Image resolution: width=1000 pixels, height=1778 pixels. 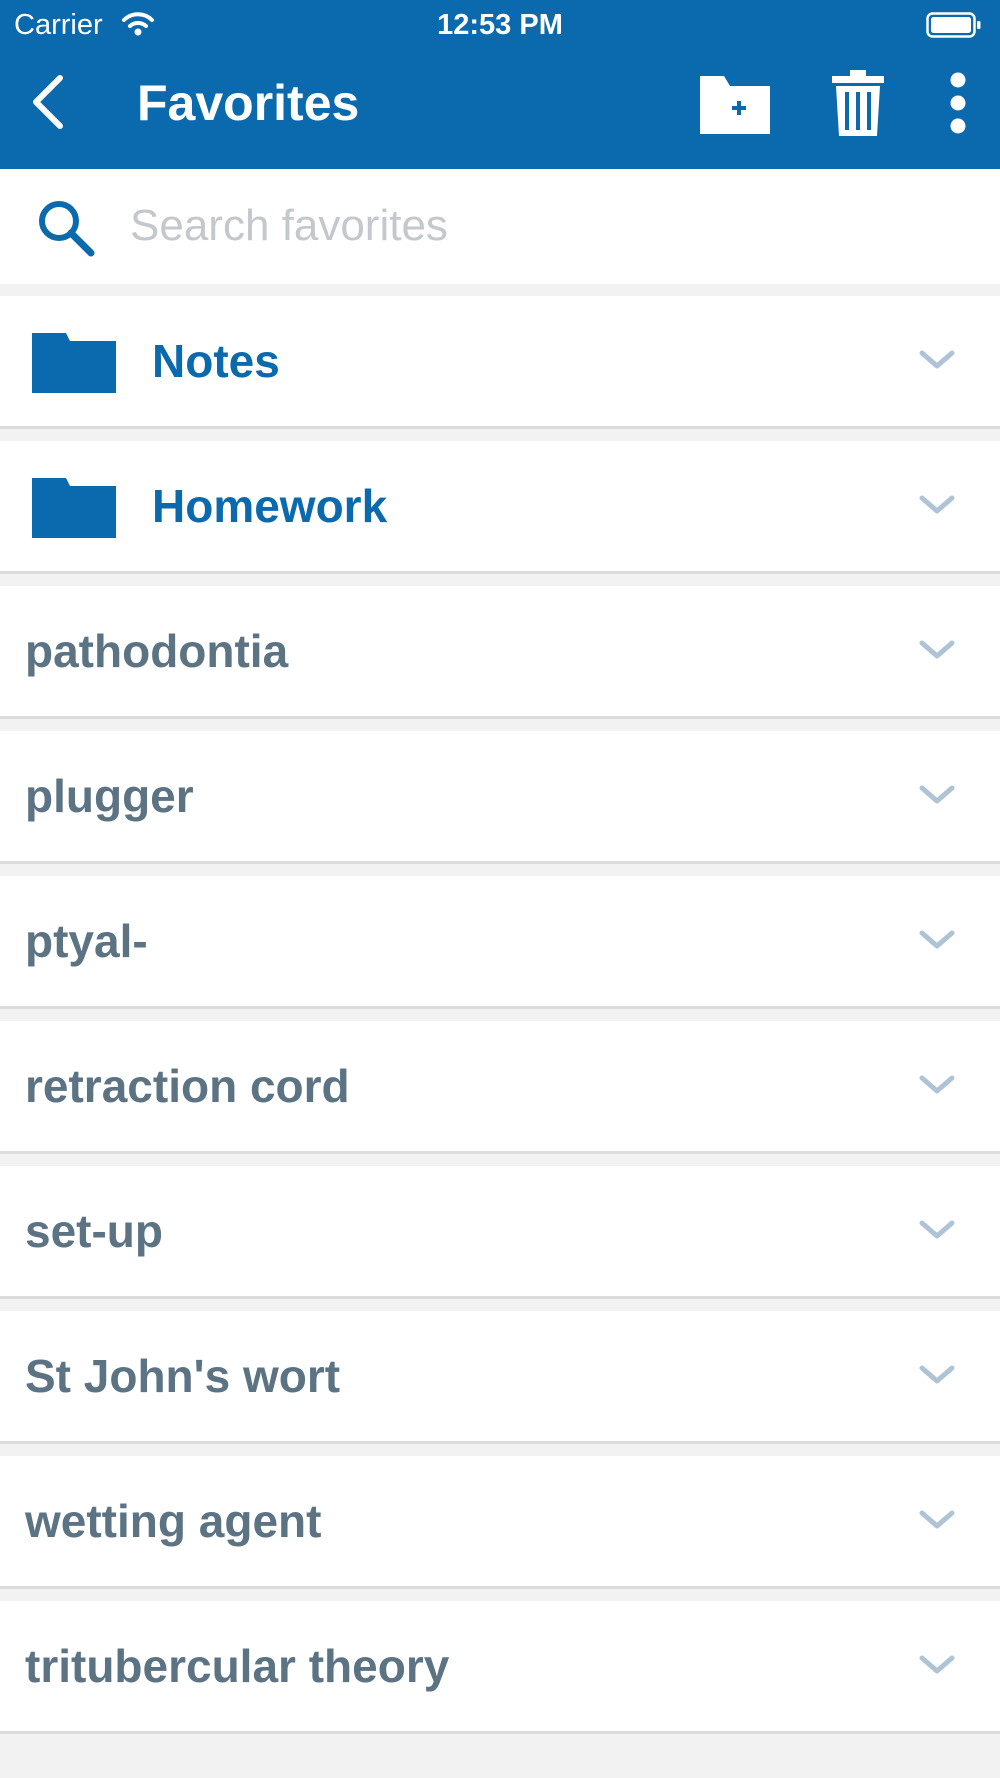 What do you see at coordinates (48, 102) in the screenshot?
I see `chevron-left-icon` at bounding box center [48, 102].